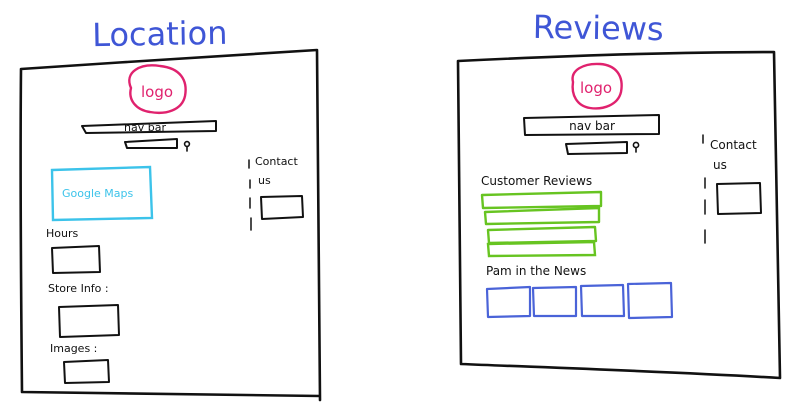 Image resolution: width=797 pixels, height=414 pixels. What do you see at coordinates (160, 34) in the screenshot?
I see `location-title: Location` at bounding box center [160, 34].